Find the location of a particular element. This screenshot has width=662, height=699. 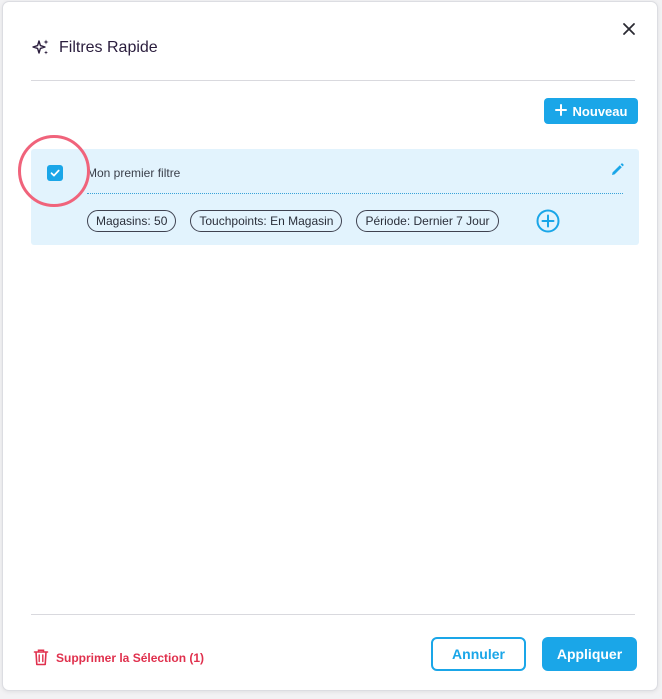

filter-chip: Période: Dernier 7 Jour is located at coordinates (427, 221).